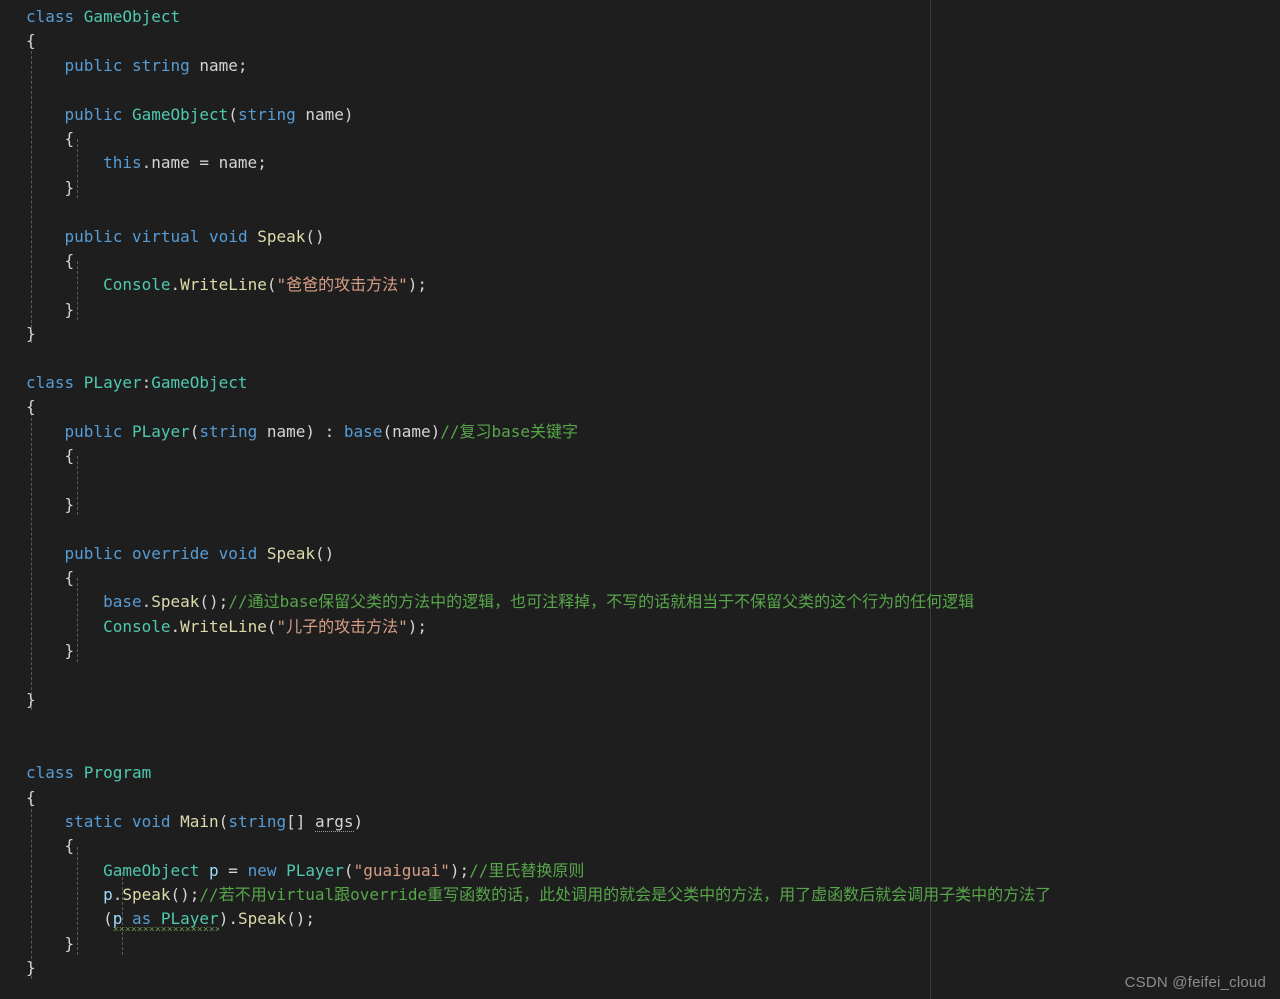 Image resolution: width=1280 pixels, height=999 pixels. I want to click on token-plain: .name =, so click(180, 163).